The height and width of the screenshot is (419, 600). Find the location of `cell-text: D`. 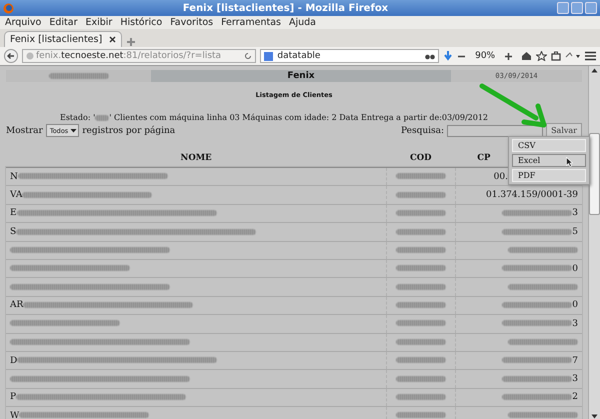

cell-text: D is located at coordinates (14, 361).